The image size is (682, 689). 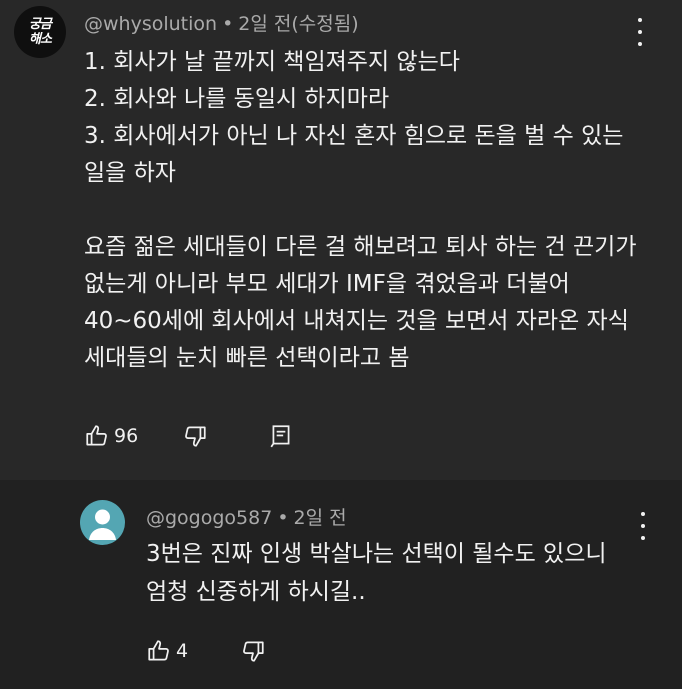 I want to click on comment-actions: 96, so click(x=189, y=436).